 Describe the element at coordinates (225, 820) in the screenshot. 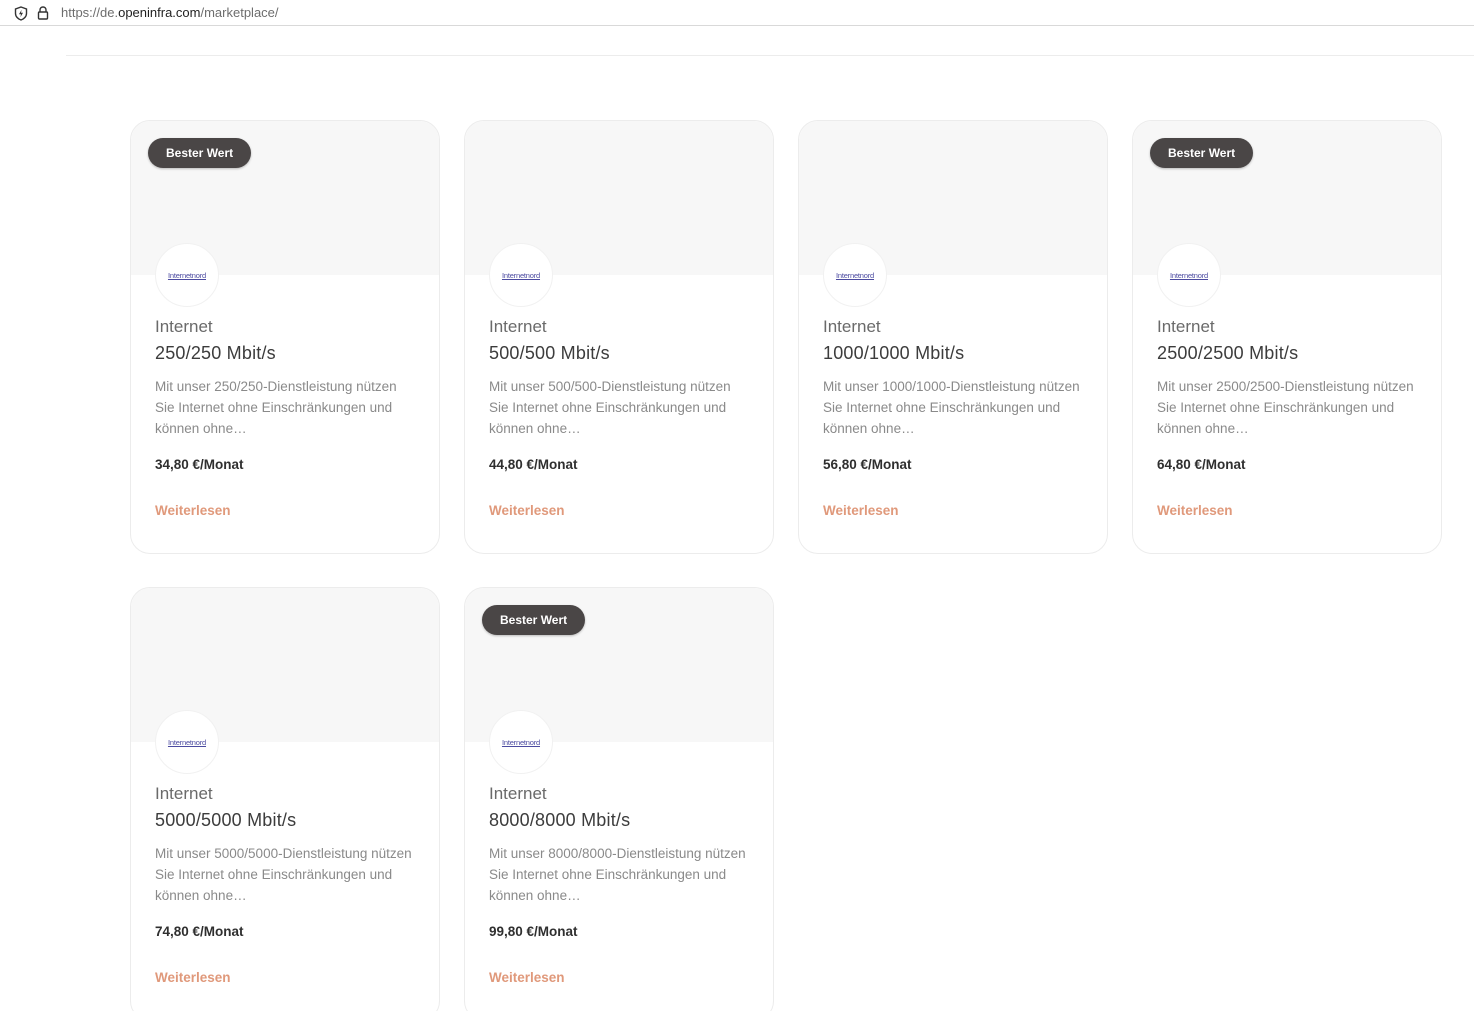

I see `product-speed: 5000/5000 Mbit/s` at that location.